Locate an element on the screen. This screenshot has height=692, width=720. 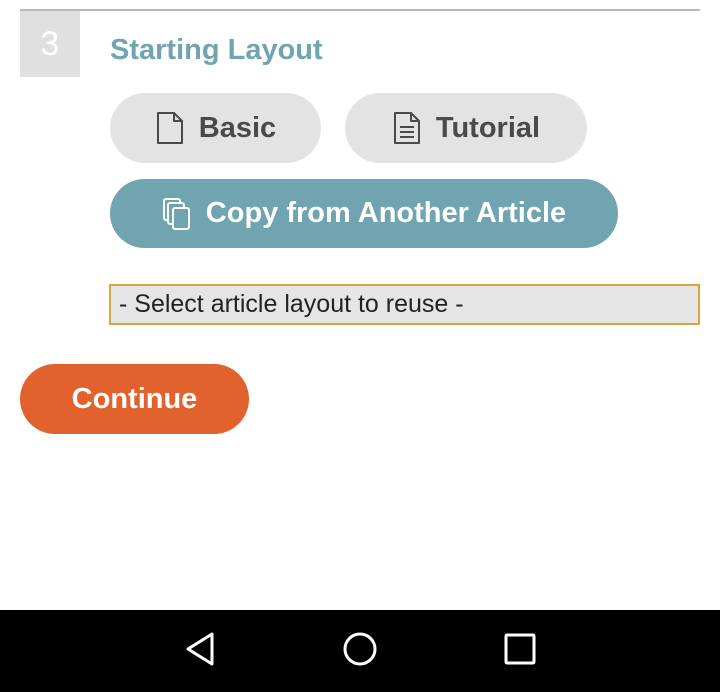
step-number-badge: 3 is located at coordinates (50, 44).